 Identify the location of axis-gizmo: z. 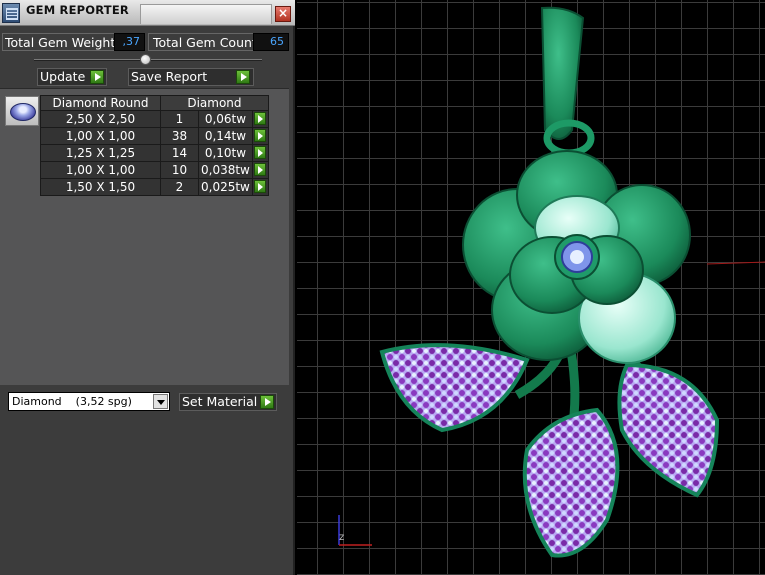
(355, 530).